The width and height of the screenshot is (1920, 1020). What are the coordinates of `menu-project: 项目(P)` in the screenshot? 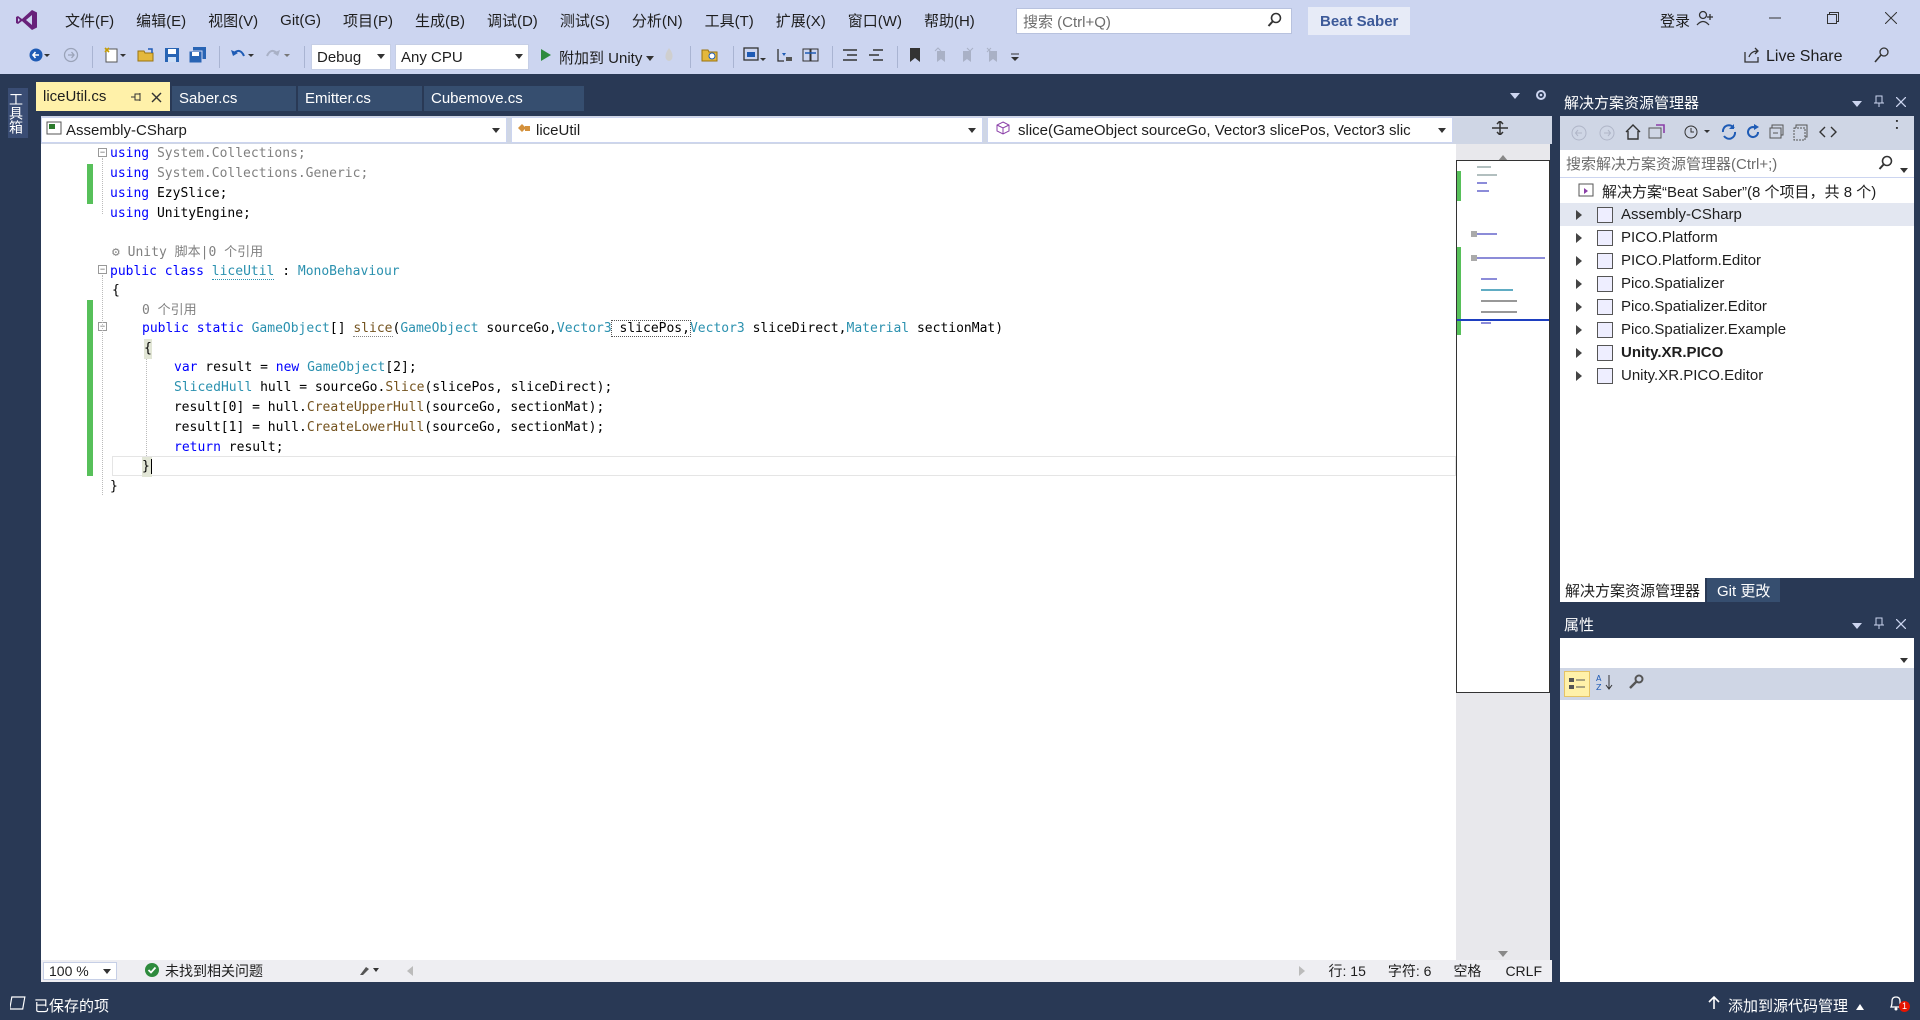 It's located at (368, 20).